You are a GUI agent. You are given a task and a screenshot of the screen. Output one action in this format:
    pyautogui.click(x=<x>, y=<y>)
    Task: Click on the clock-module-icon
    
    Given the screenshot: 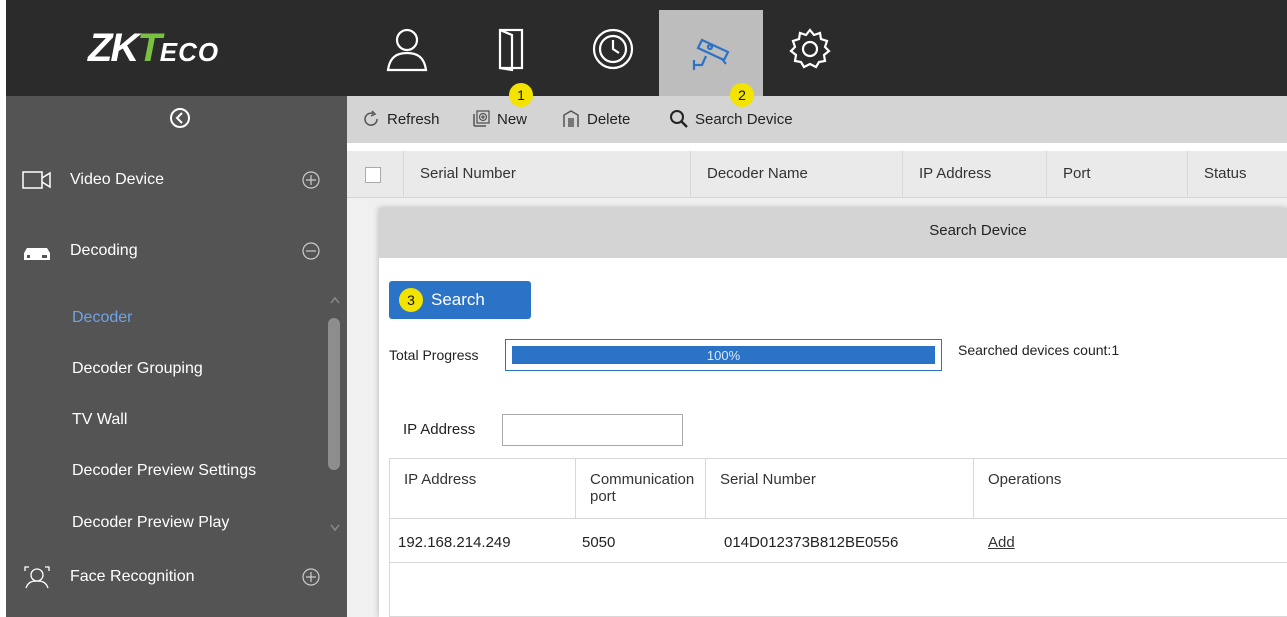 What is the action you would take?
    pyautogui.click(x=613, y=49)
    